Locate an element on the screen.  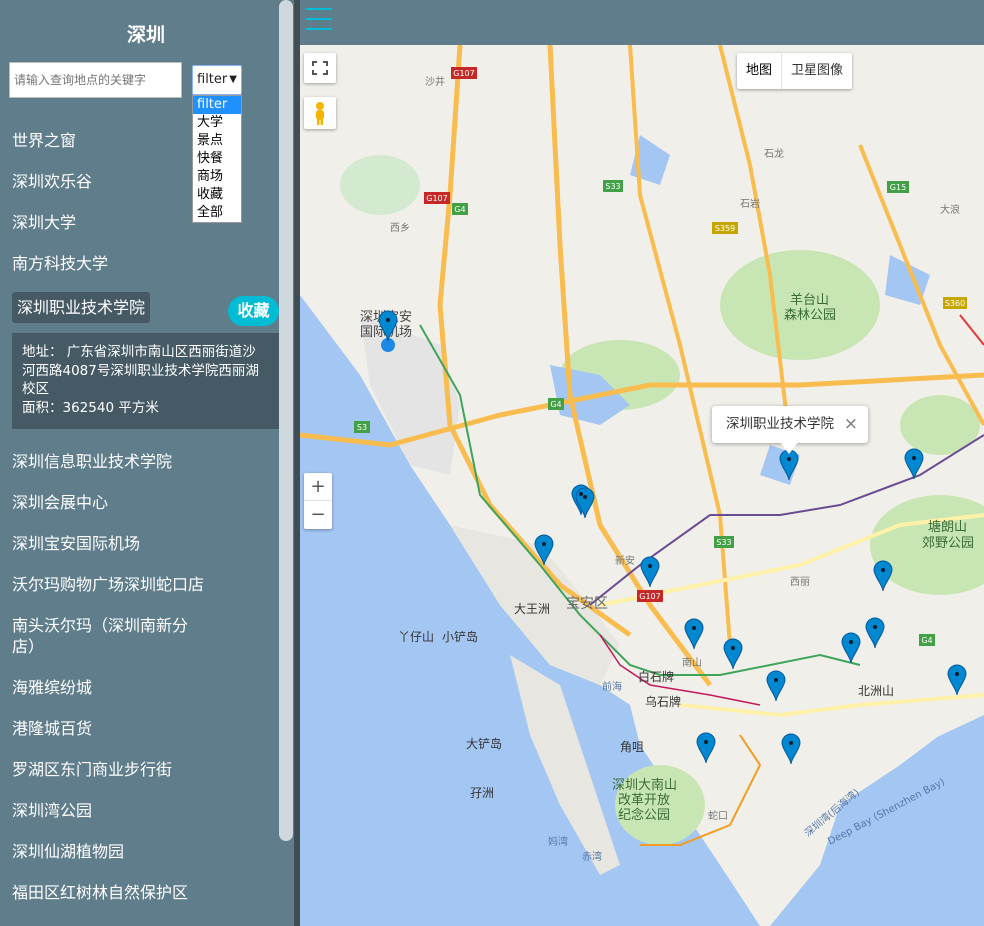
map-label: 丫仔山 is located at coordinates (416, 637).